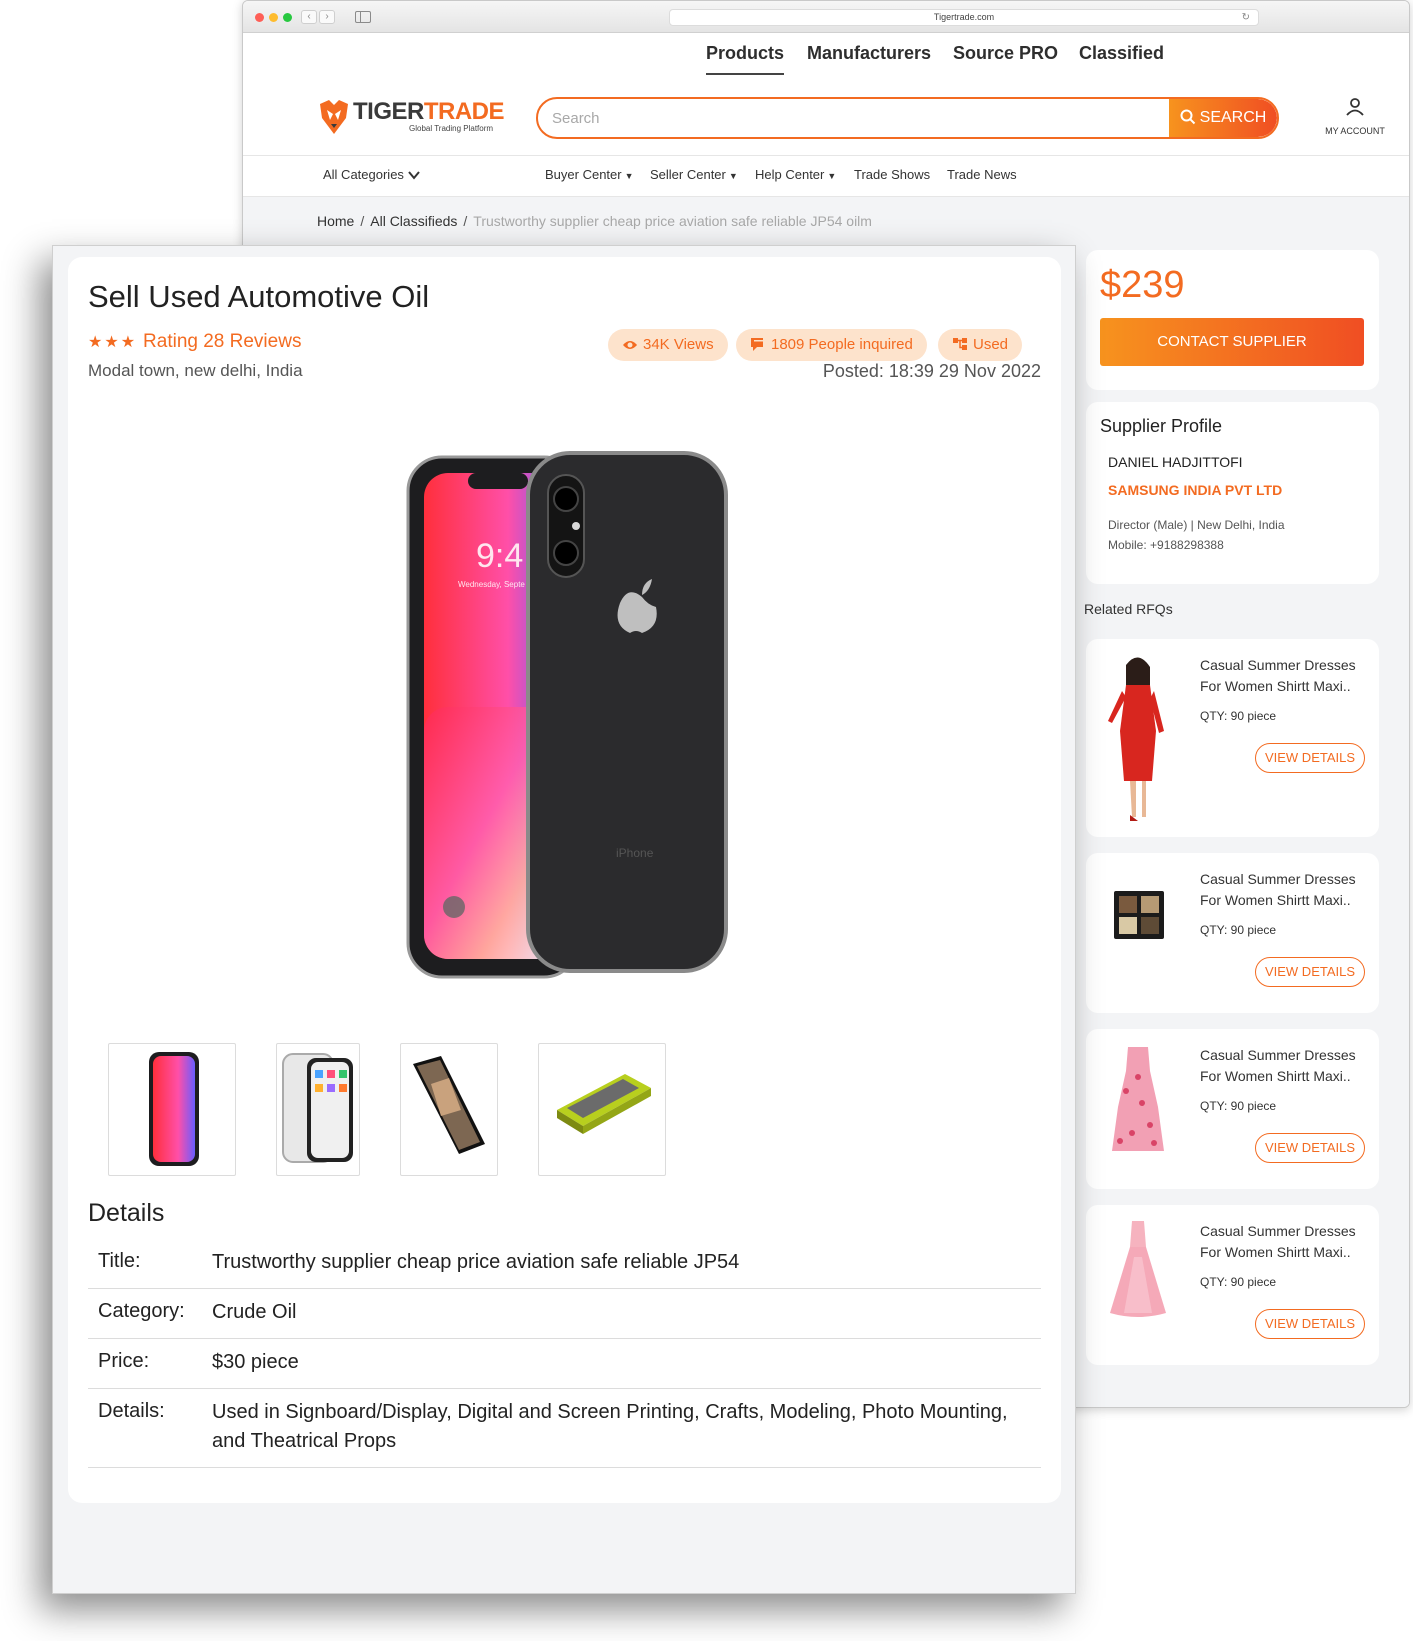 The height and width of the screenshot is (1641, 1413). Describe the element at coordinates (589, 174) in the screenshot. I see `buyer-center-menu: Buyer Center ▼` at that location.